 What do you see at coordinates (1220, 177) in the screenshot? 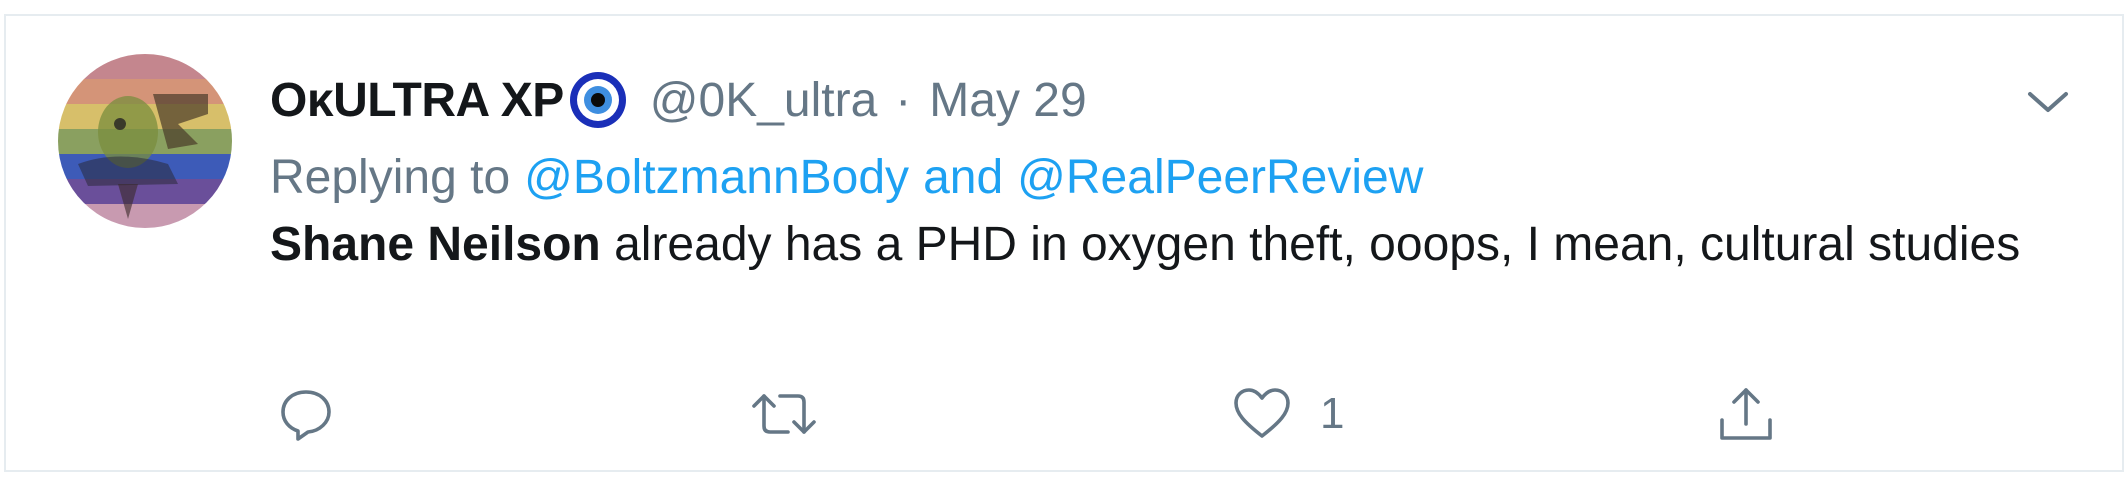
I see `mention-realpeerreview: @RealPeerReview` at bounding box center [1220, 177].